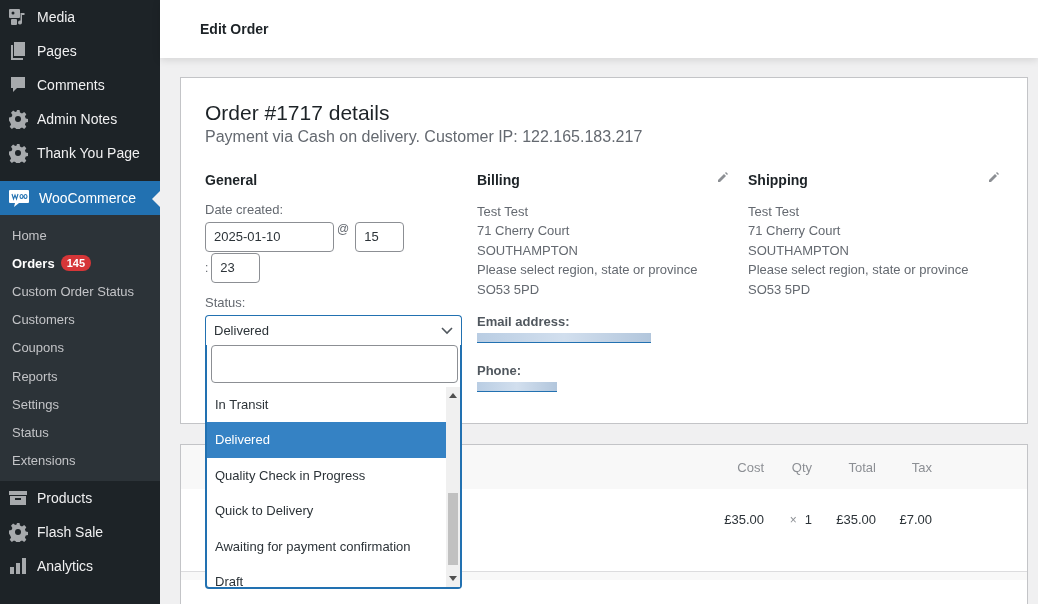 The width and height of the screenshot is (1038, 604). Describe the element at coordinates (326, 440) in the screenshot. I see `dropdown-option: Delivered` at that location.